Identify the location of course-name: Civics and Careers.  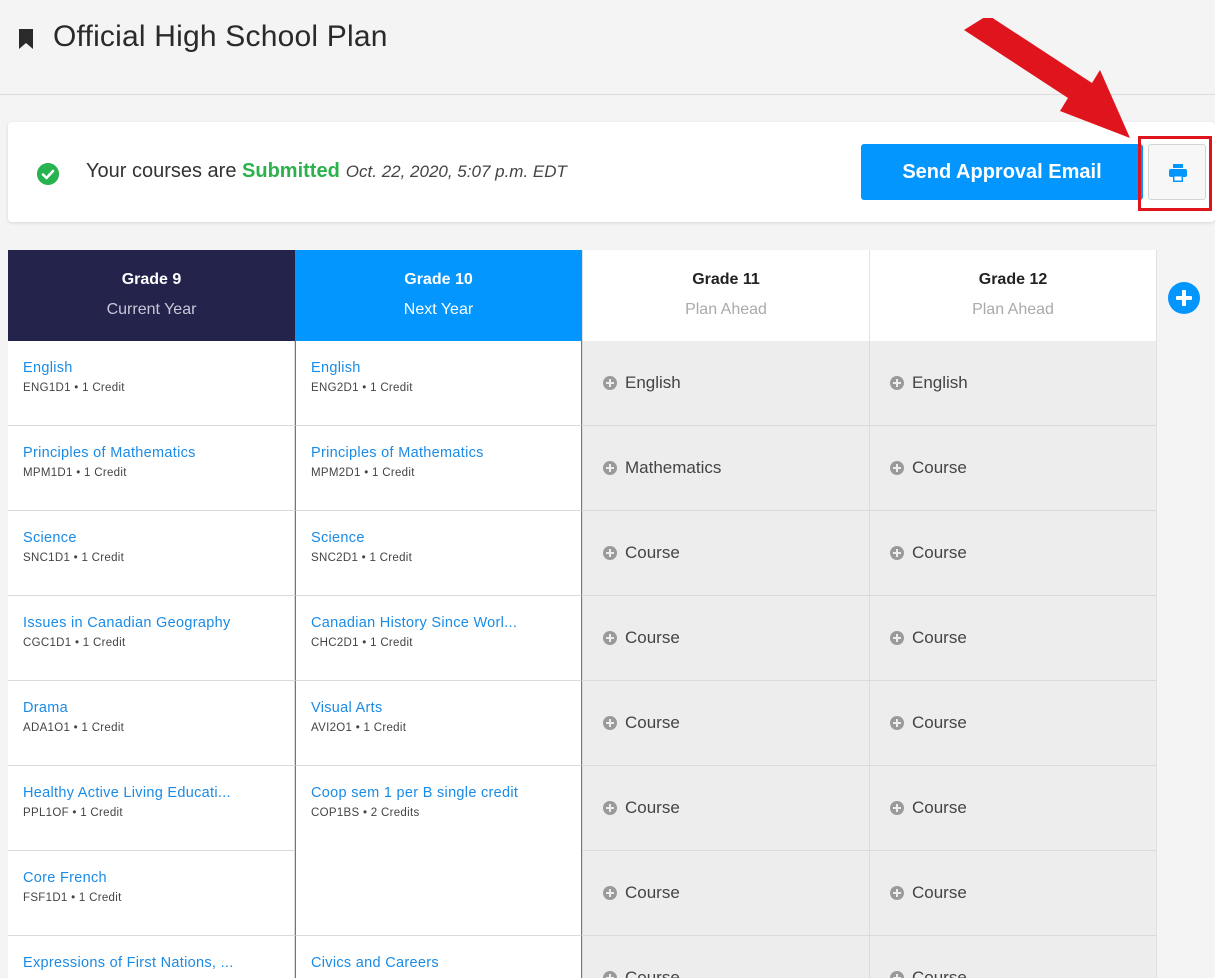
(442, 963).